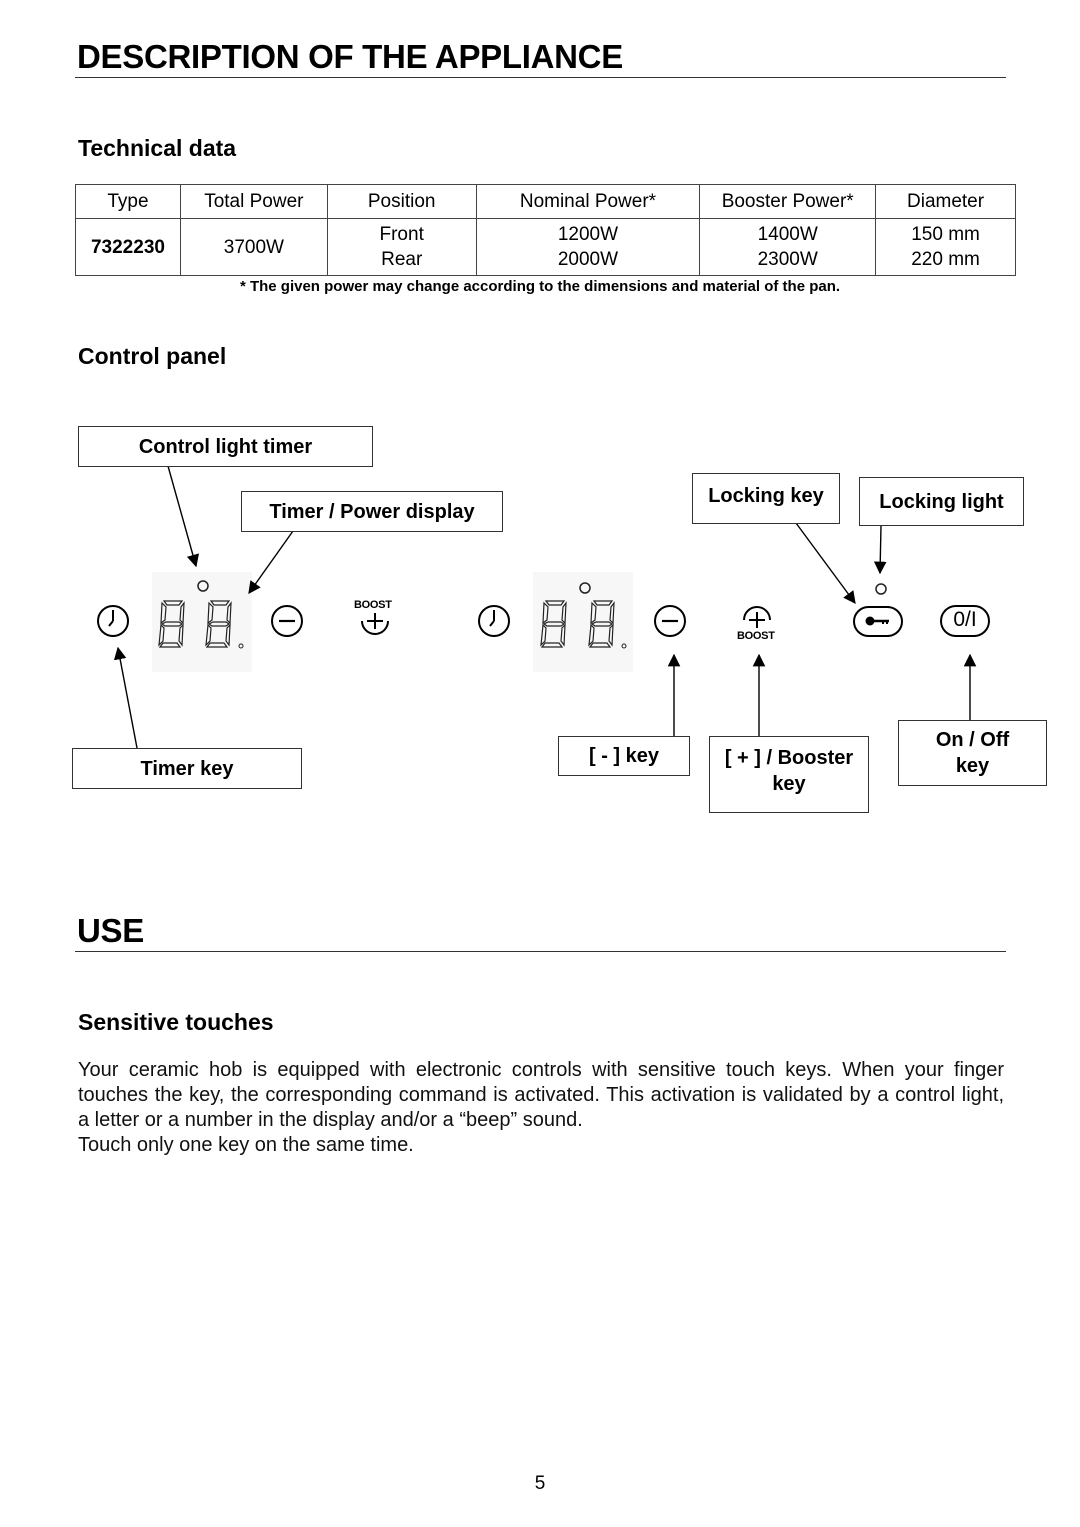  Describe the element at coordinates (287, 621) in the screenshot. I see `minus-key-left-icon` at that location.